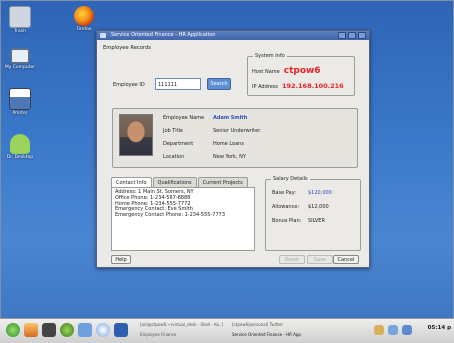 Image resolution: width=454 pixels, height=343 pixels. Describe the element at coordinates (290, 179) in the screenshot. I see `salary-details-title: Salary Details` at that location.